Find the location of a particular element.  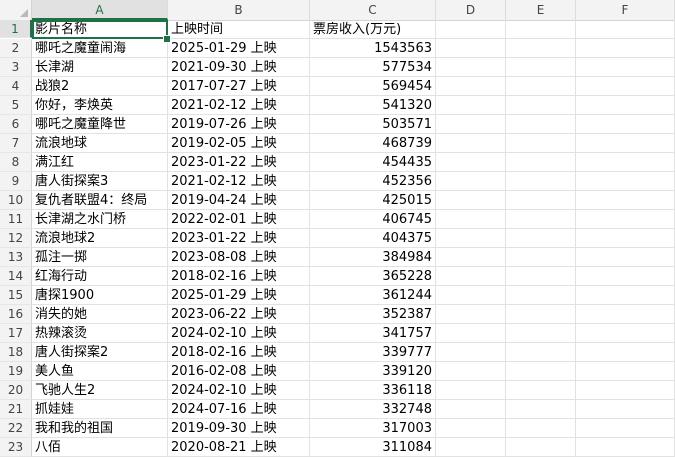

row-header: 11 is located at coordinates (16, 219).